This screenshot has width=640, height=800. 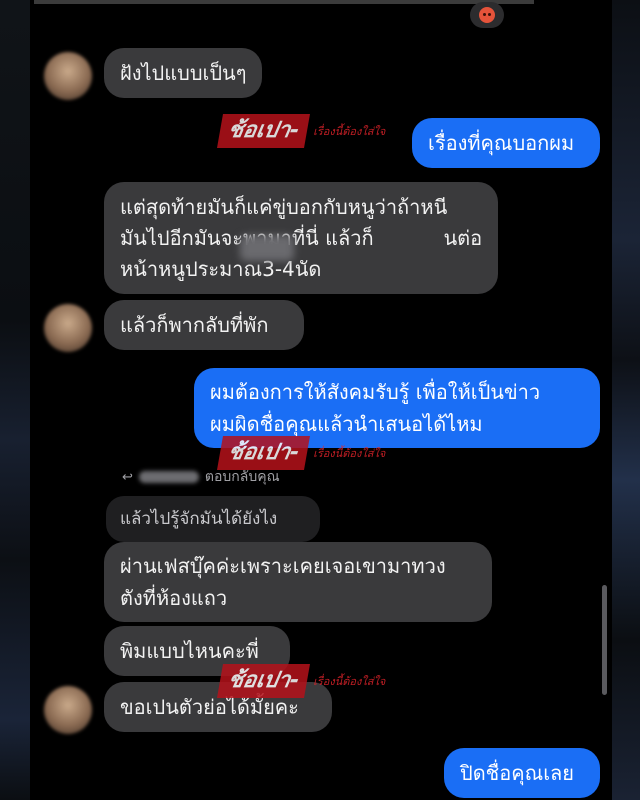 What do you see at coordinates (183, 73) in the screenshot?
I see `incoming-message: ฝังไปแบบเป็นๆ` at bounding box center [183, 73].